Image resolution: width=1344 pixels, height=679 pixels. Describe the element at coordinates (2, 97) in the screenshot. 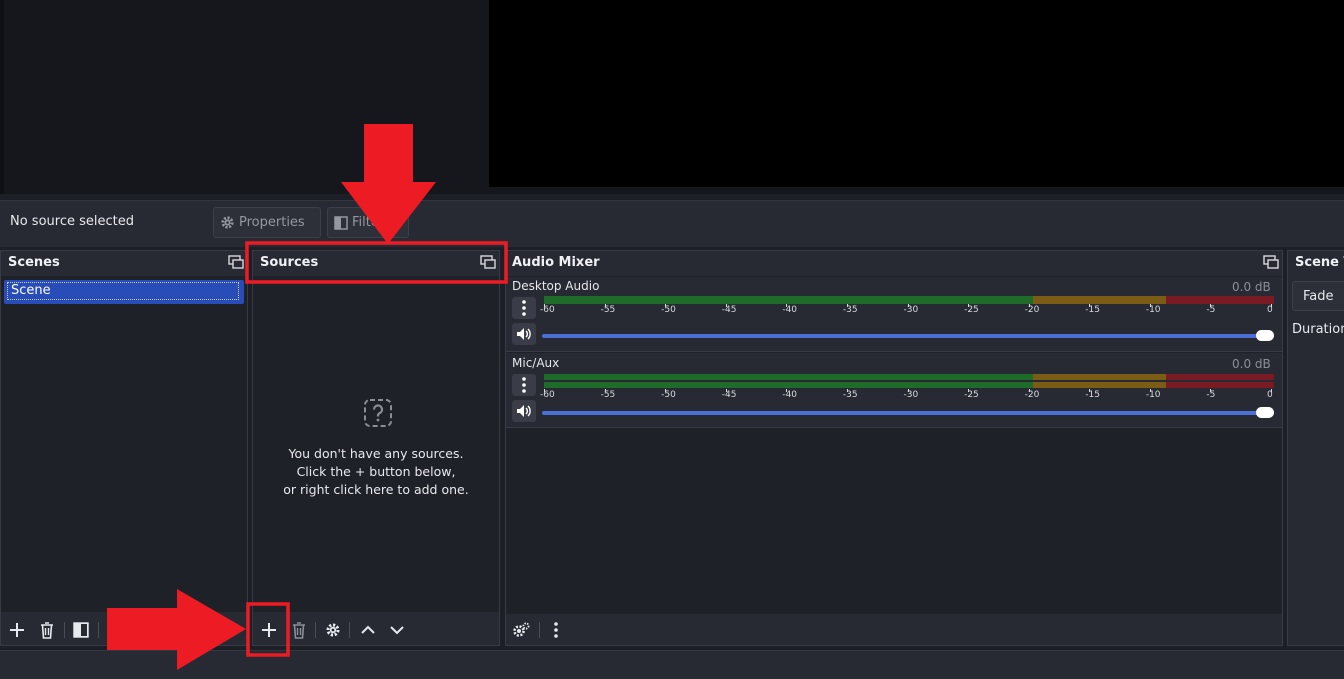

I see `preview-edge` at that location.